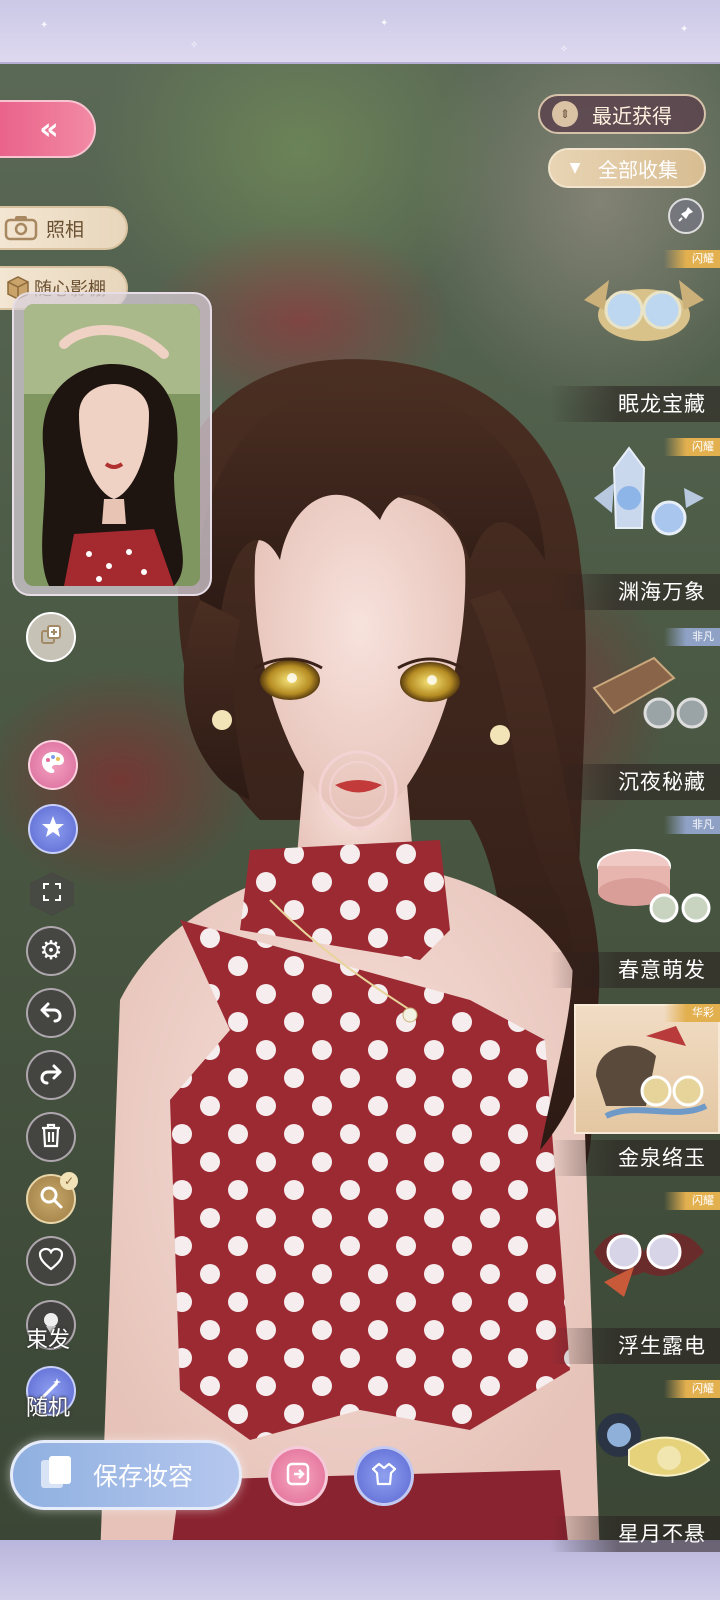  I want to click on layers-icon, so click(51, 637).